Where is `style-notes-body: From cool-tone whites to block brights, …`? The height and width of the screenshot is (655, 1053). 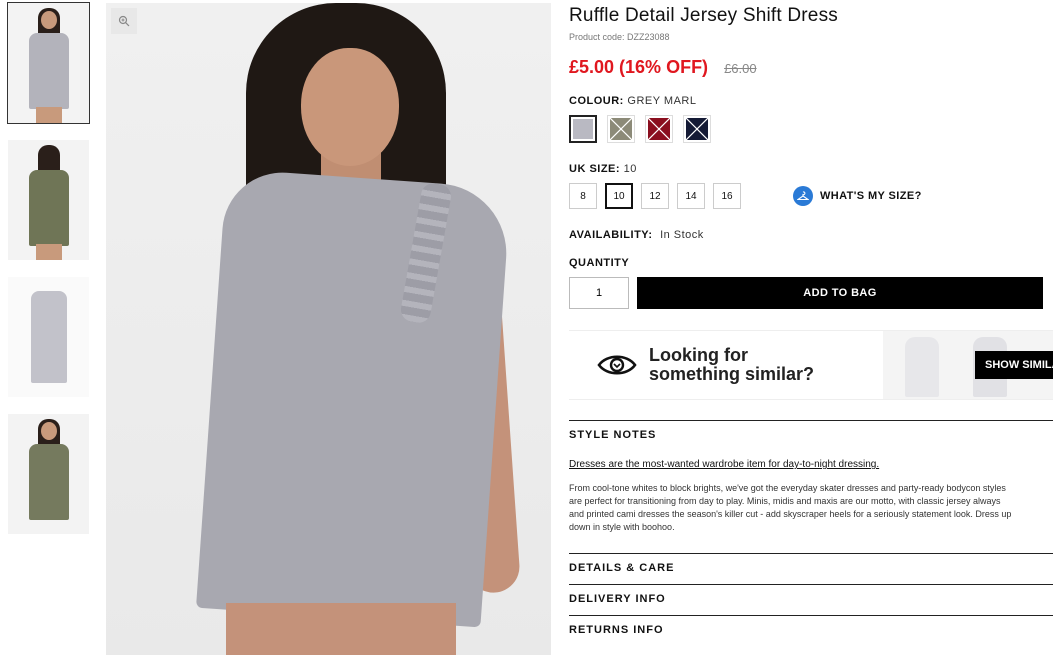 style-notes-body: From cool-tone whites to block brights, … is located at coordinates (811, 508).